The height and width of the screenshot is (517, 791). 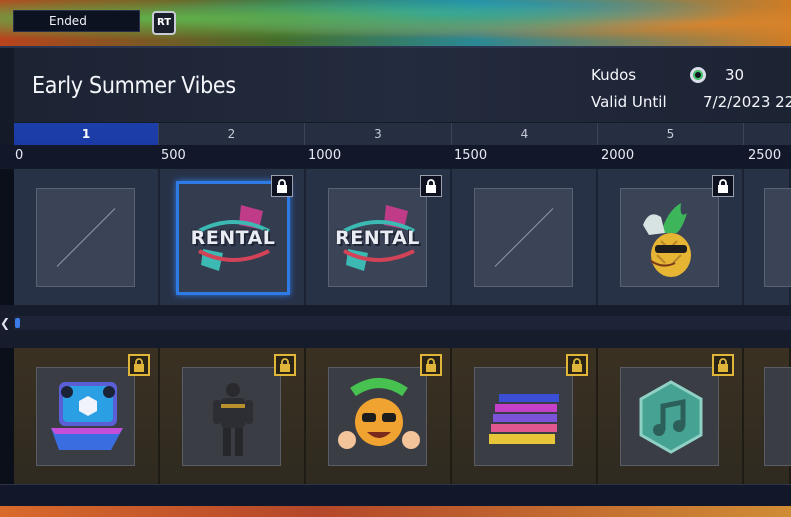 I want to click on tier-tab-4: 4, so click(x=525, y=134).